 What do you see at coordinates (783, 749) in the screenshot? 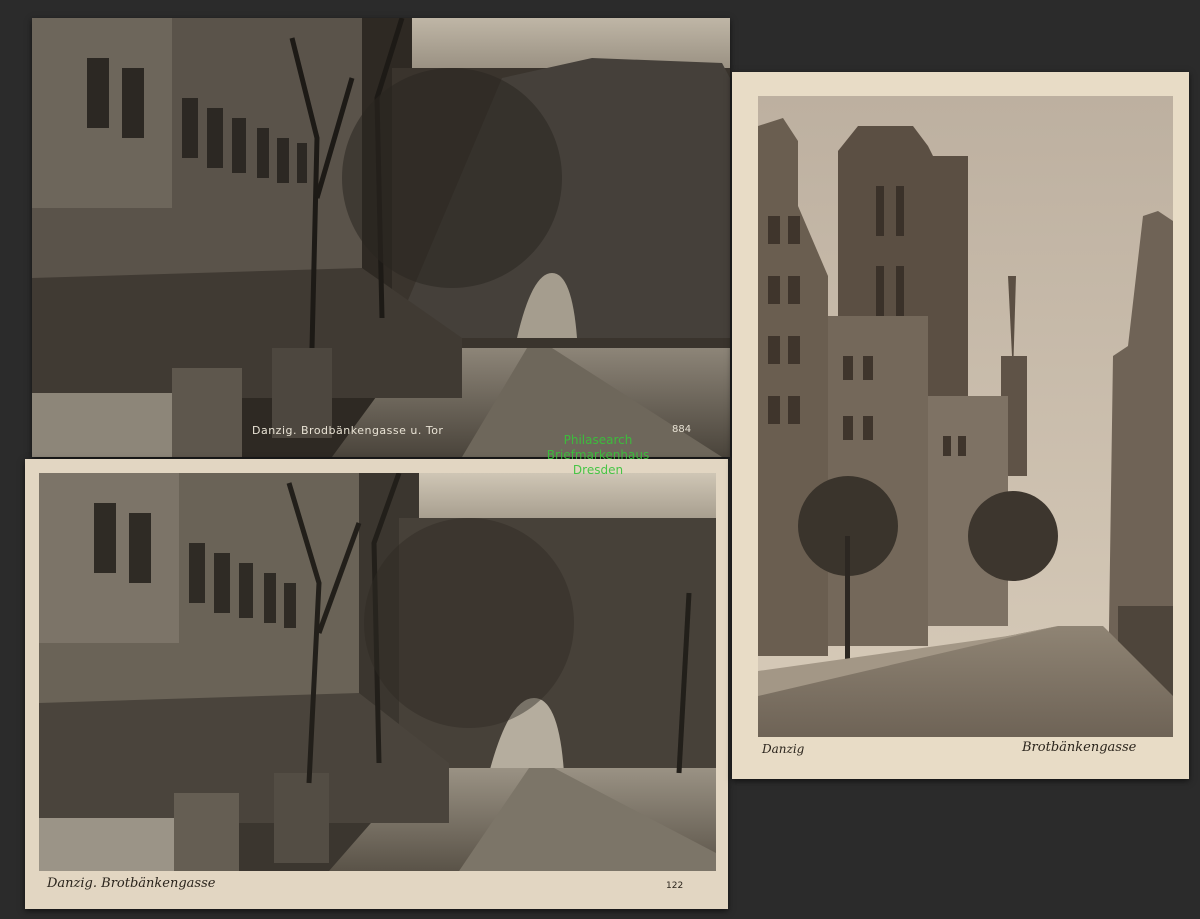
I see `postcard-right-caption-left: Danzig` at bounding box center [783, 749].